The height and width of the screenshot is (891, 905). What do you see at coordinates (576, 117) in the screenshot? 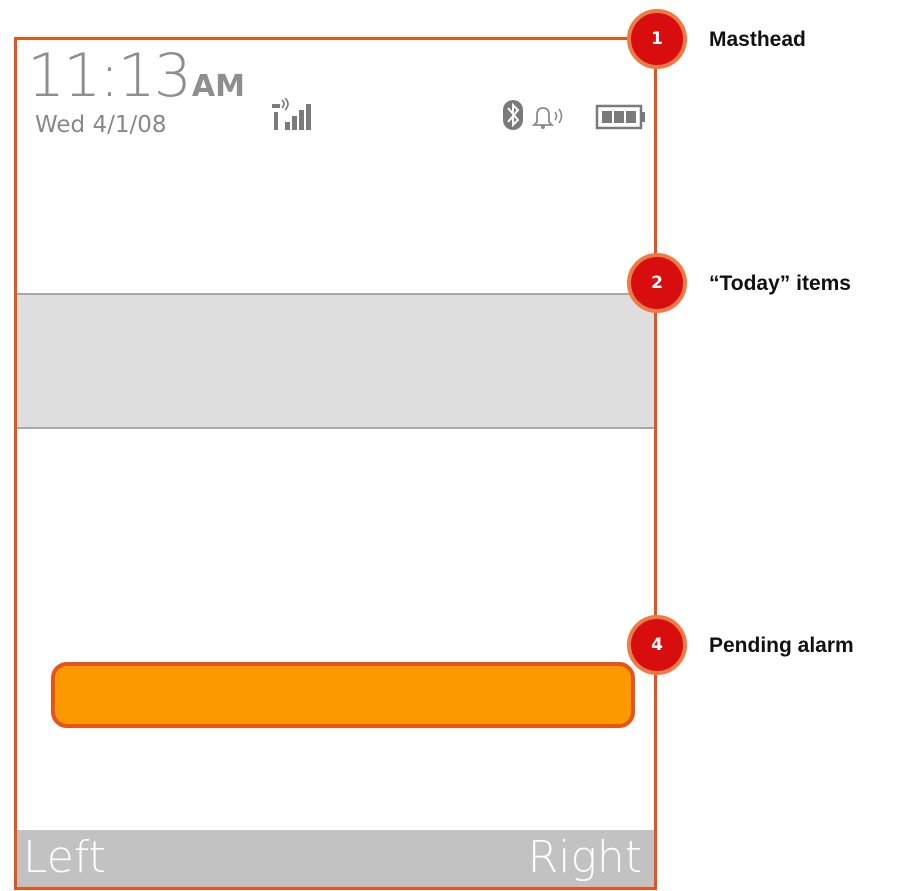
I see `status-icons` at bounding box center [576, 117].